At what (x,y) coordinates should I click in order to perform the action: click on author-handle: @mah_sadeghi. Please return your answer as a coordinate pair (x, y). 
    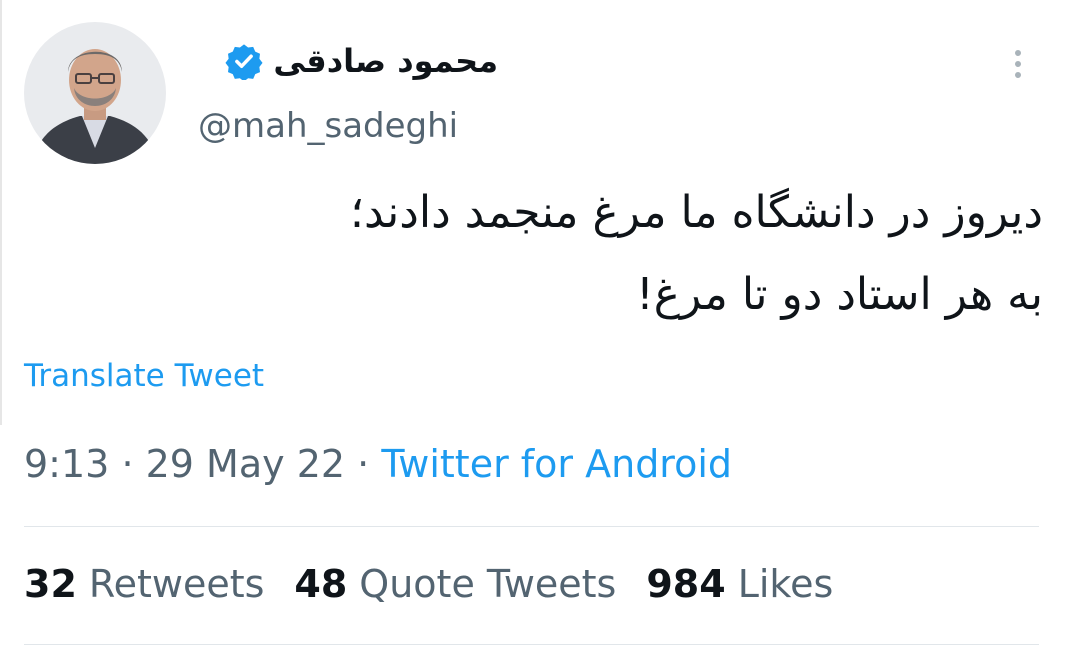
    Looking at the image, I should click on (328, 126).